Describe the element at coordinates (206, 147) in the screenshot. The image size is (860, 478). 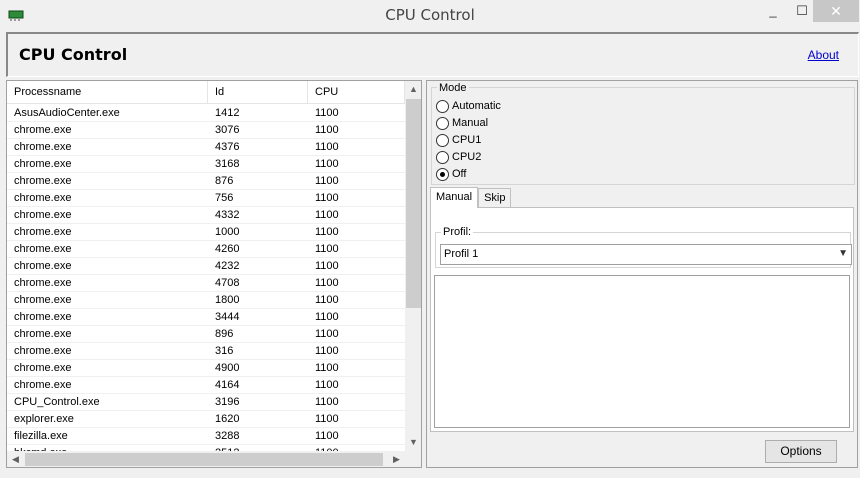
I see `table-row: chrome.exe 4376 1100` at that location.